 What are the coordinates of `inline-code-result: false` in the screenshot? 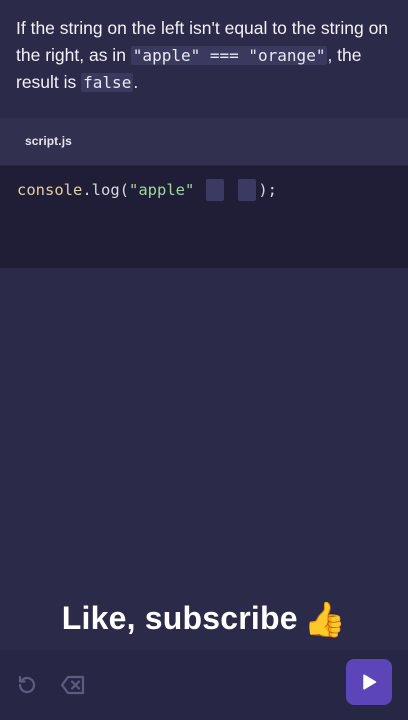 It's located at (107, 82).